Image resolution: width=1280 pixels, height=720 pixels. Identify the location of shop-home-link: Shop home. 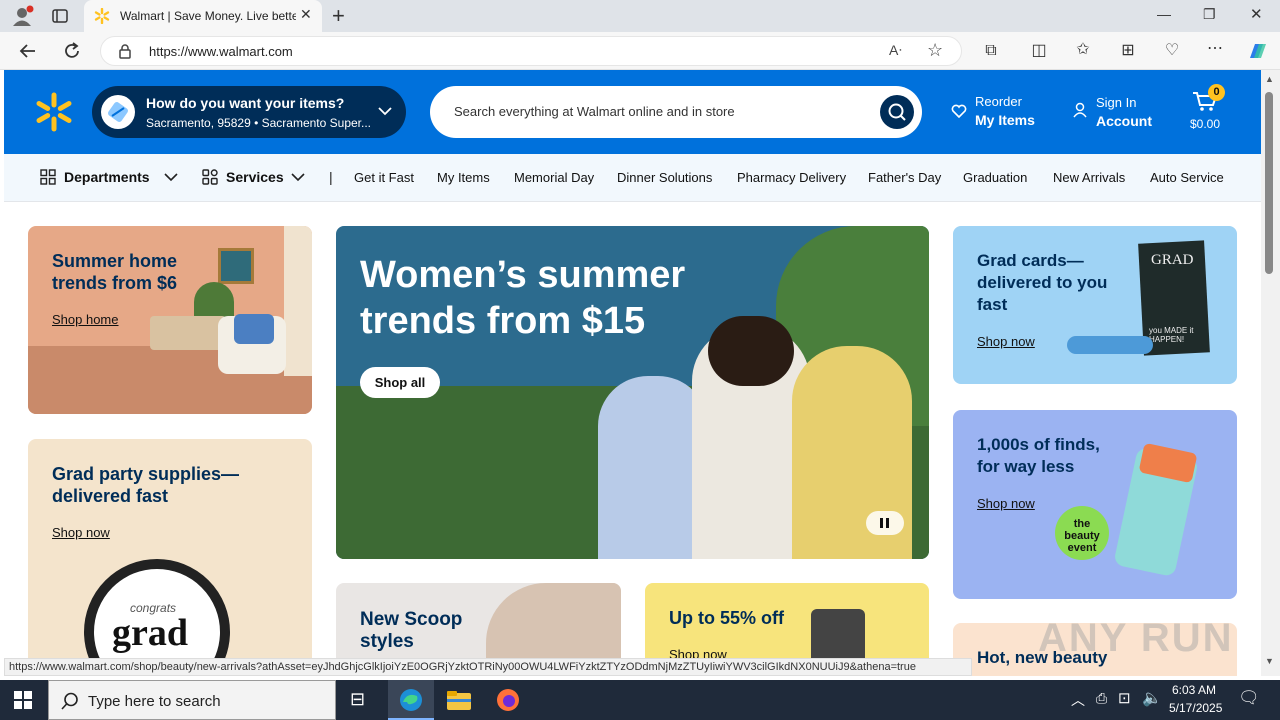
(85, 319).